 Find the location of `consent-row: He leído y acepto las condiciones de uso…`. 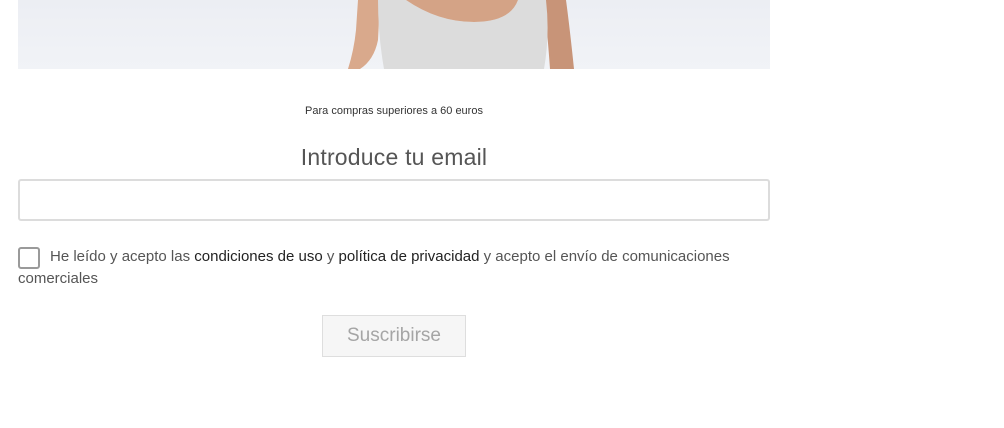

consent-row: He leído y acepto las condiciones de uso… is located at coordinates (394, 268).